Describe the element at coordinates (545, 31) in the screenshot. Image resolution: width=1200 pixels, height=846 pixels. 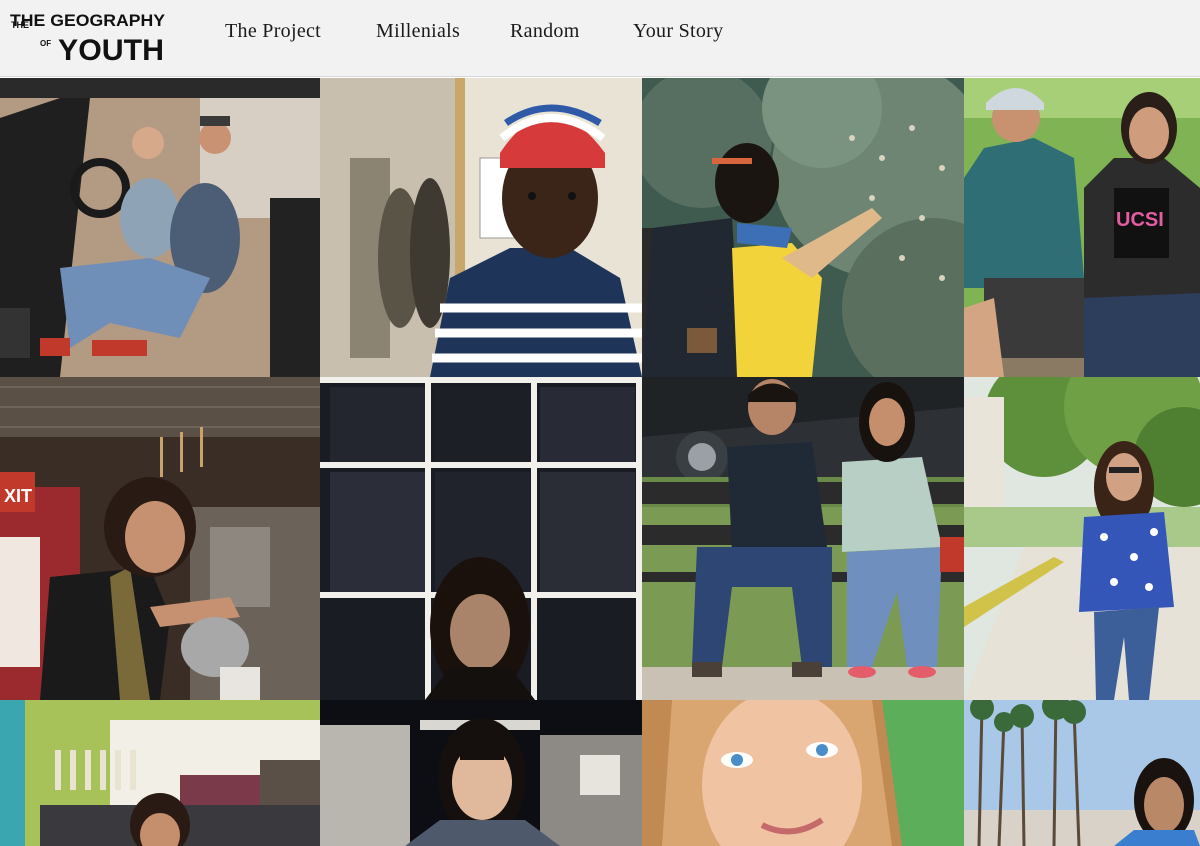
I see `nav-random: Random` at that location.